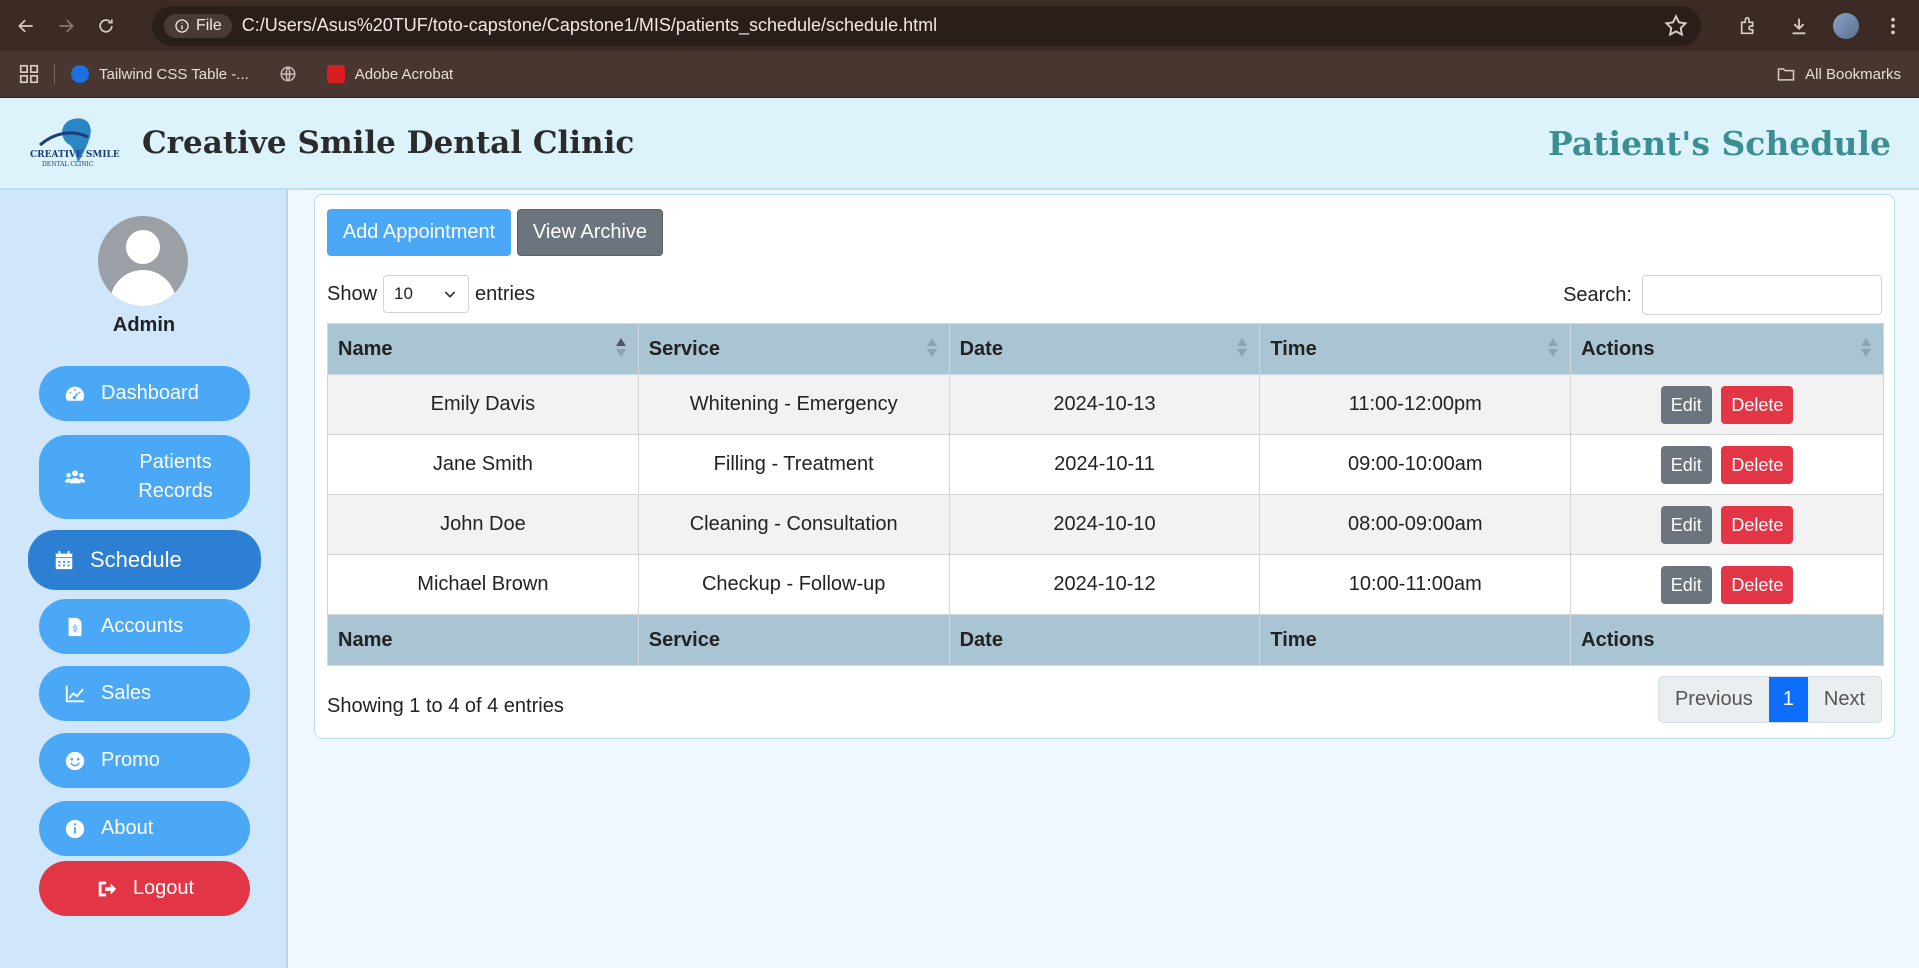  Describe the element at coordinates (1786, 74) in the screenshot. I see `folder-icon` at that location.